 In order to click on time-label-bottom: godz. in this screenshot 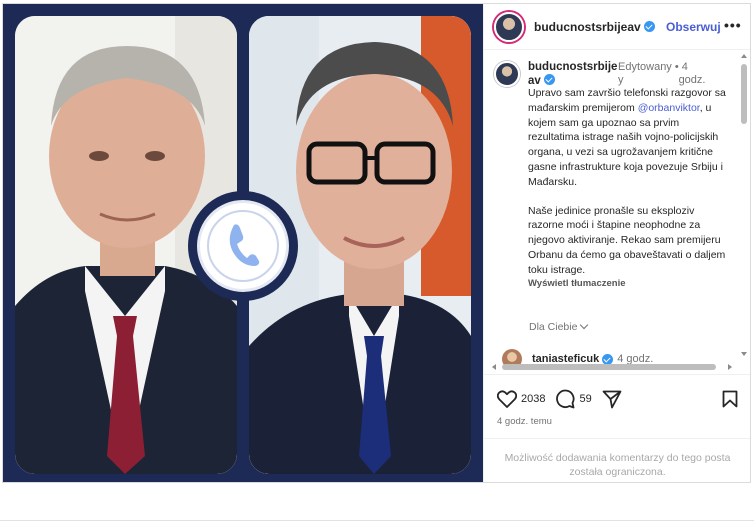, I will do `click(692, 80)`.